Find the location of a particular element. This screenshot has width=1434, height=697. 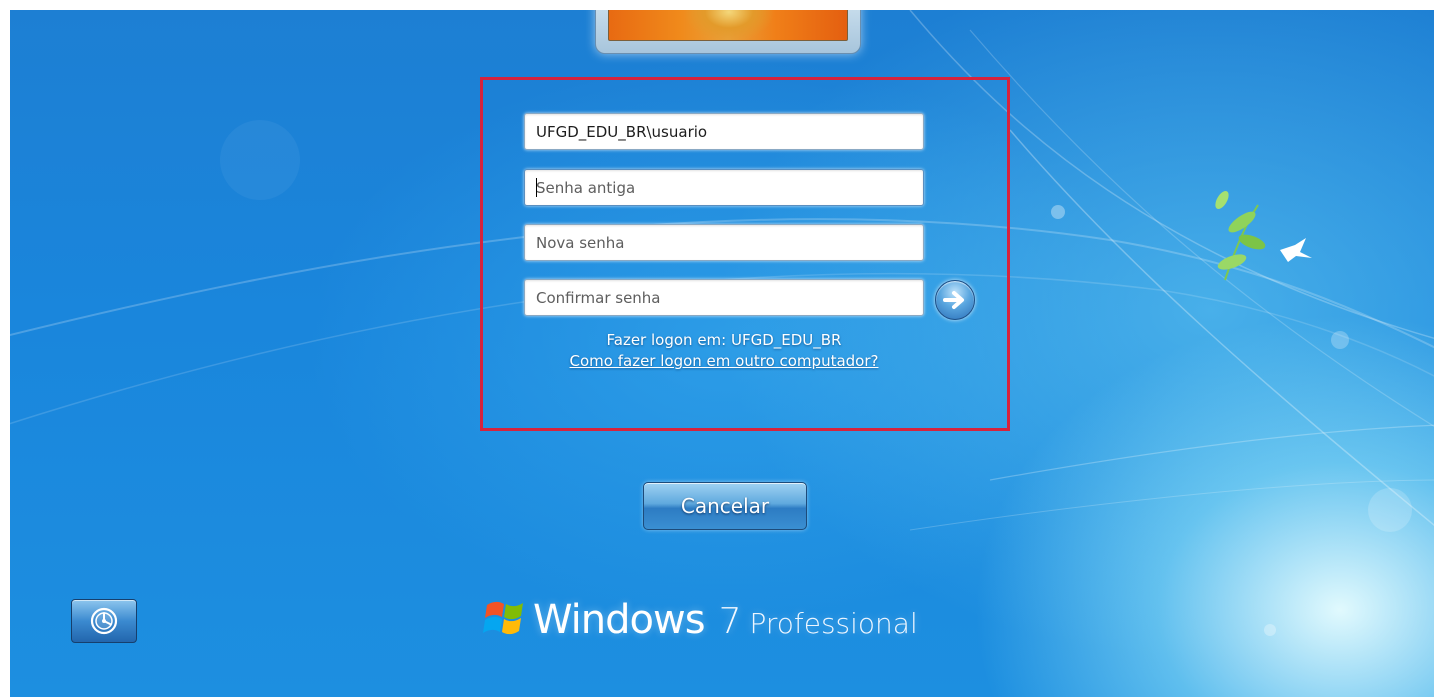

ease-of-access-icon is located at coordinates (104, 621).